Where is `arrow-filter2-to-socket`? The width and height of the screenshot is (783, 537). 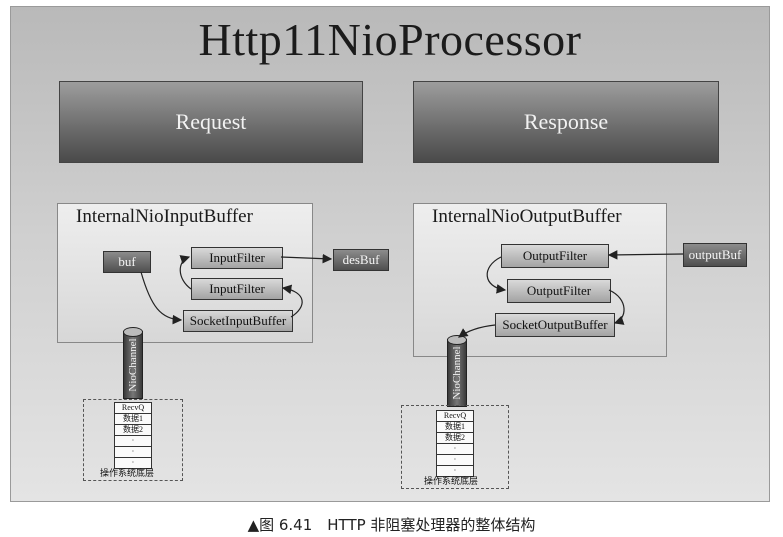 arrow-filter2-to-socket is located at coordinates (616, 307).